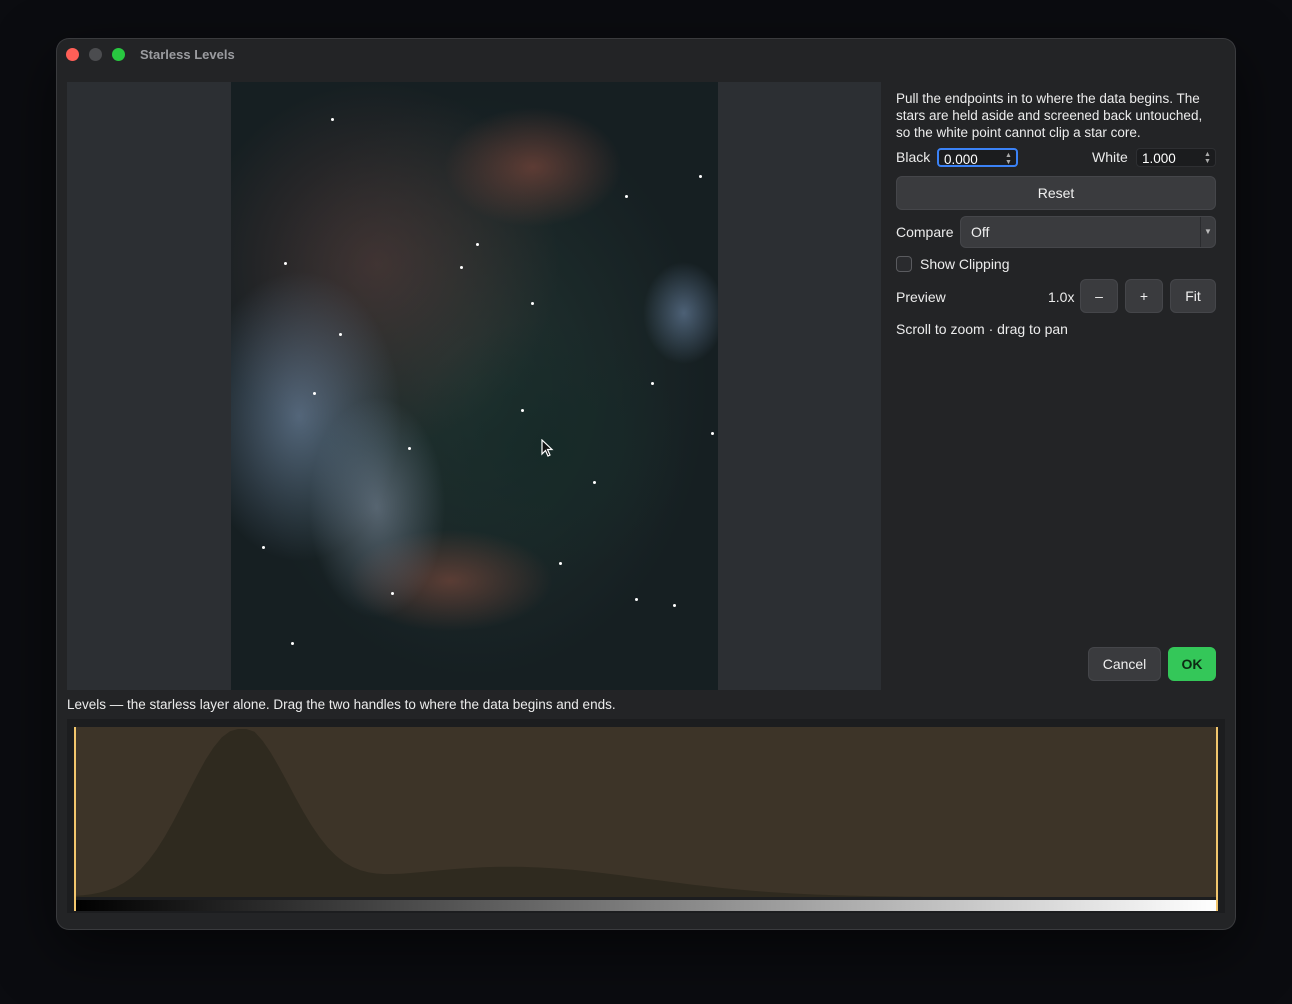  Describe the element at coordinates (1207, 232) in the screenshot. I see `chevron-down-icon: ▼` at that location.